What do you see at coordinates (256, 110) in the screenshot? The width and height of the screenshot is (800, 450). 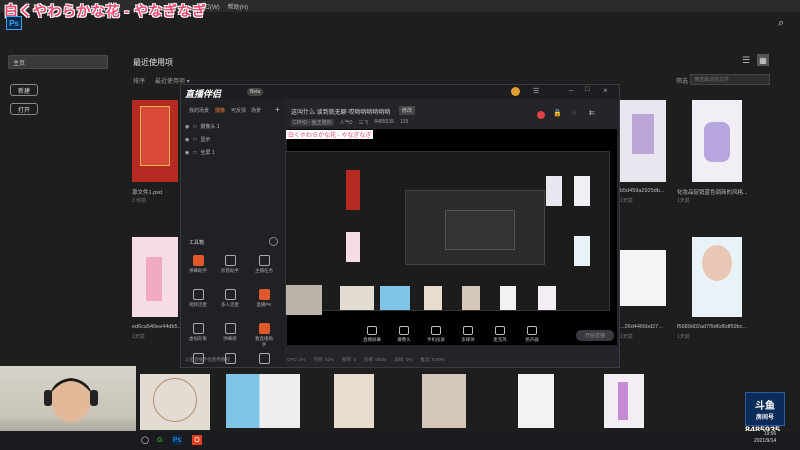 I see `tab-scene: 场景` at bounding box center [256, 110].